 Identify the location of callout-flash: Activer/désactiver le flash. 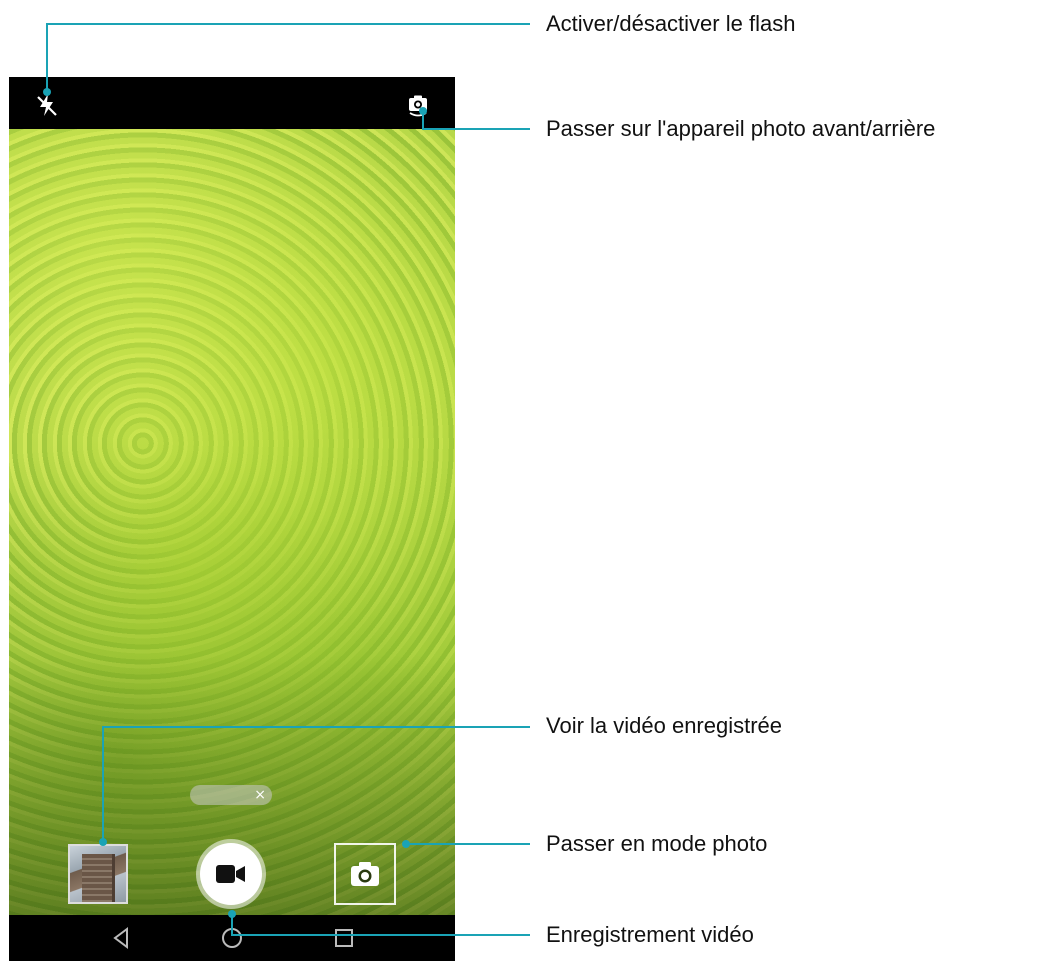
(671, 23).